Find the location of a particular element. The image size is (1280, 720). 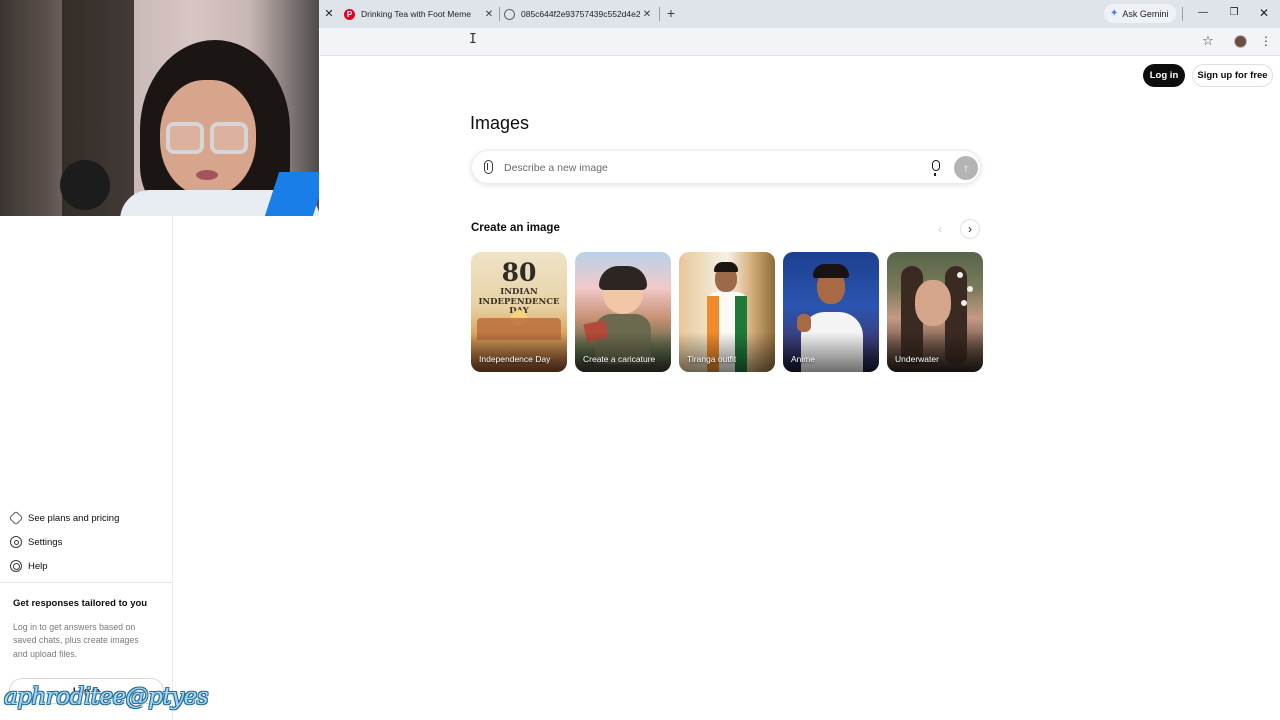

caricature-hair is located at coordinates (623, 278).